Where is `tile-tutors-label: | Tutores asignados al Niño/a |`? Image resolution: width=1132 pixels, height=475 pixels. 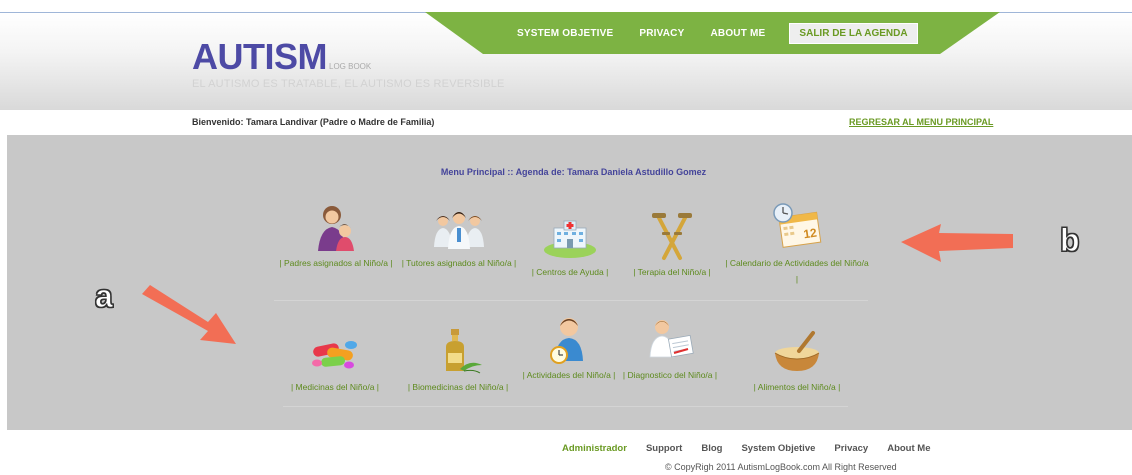
tile-tutors-label: | Tutores asignados al Niño/a | is located at coordinates (459, 263).